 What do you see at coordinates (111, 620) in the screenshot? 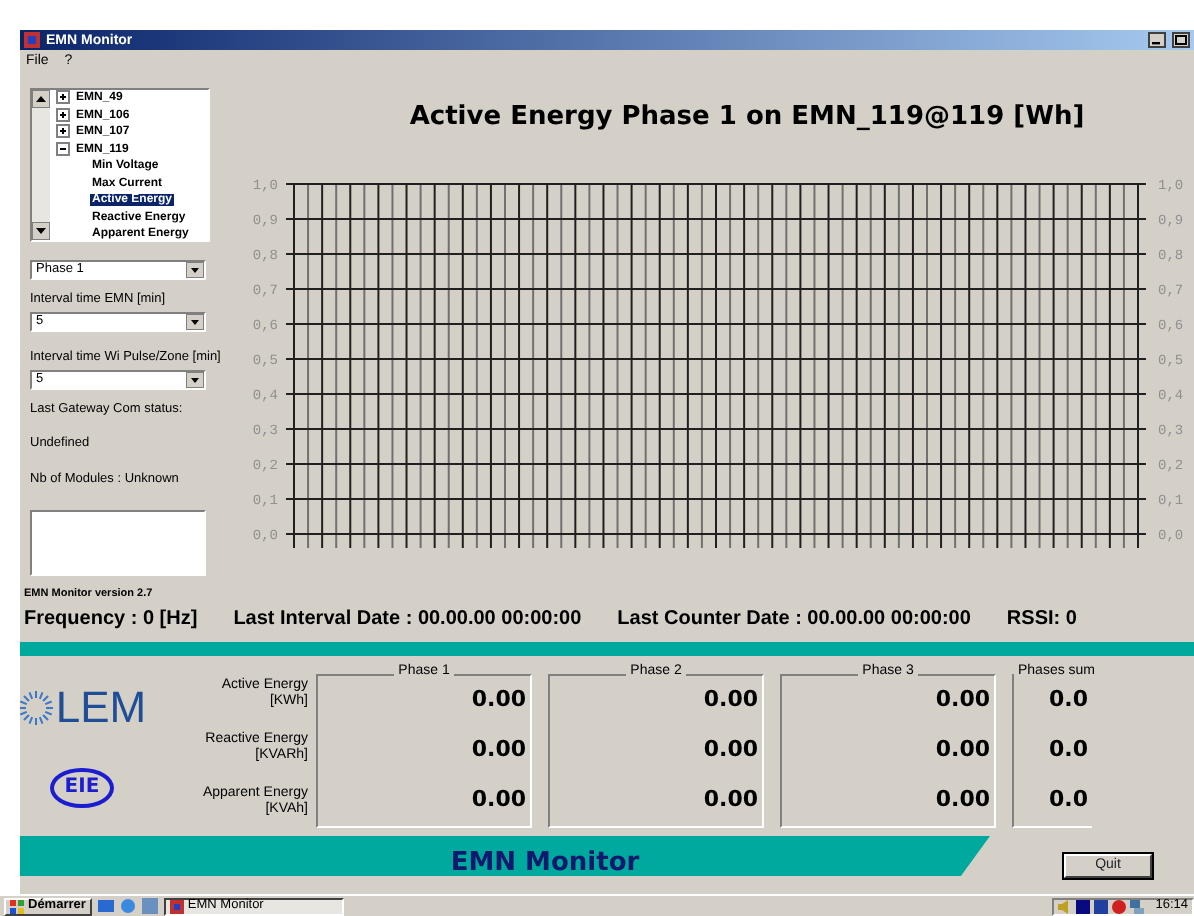
I see `status-text: Frequency : 0 [Hz]` at bounding box center [111, 620].